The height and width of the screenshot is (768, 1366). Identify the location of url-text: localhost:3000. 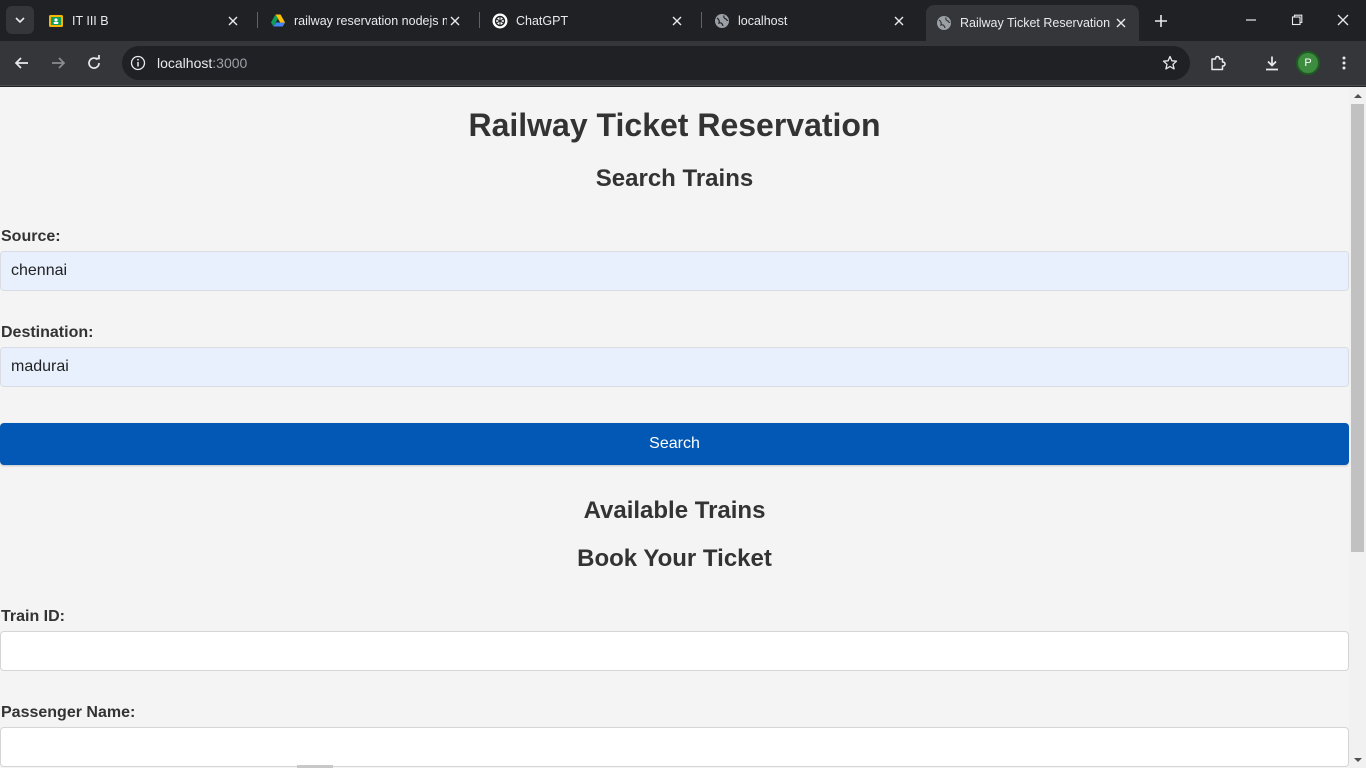
(202, 63).